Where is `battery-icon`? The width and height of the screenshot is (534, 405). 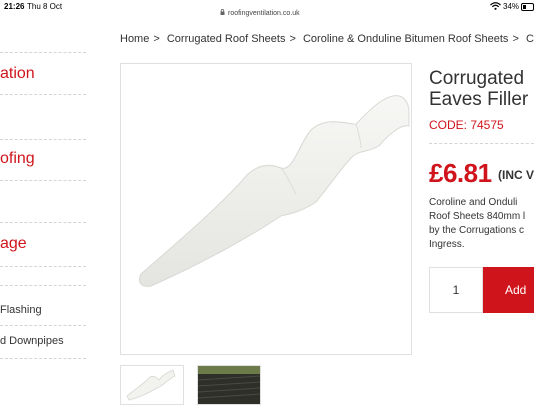
battery-icon is located at coordinates (527, 7).